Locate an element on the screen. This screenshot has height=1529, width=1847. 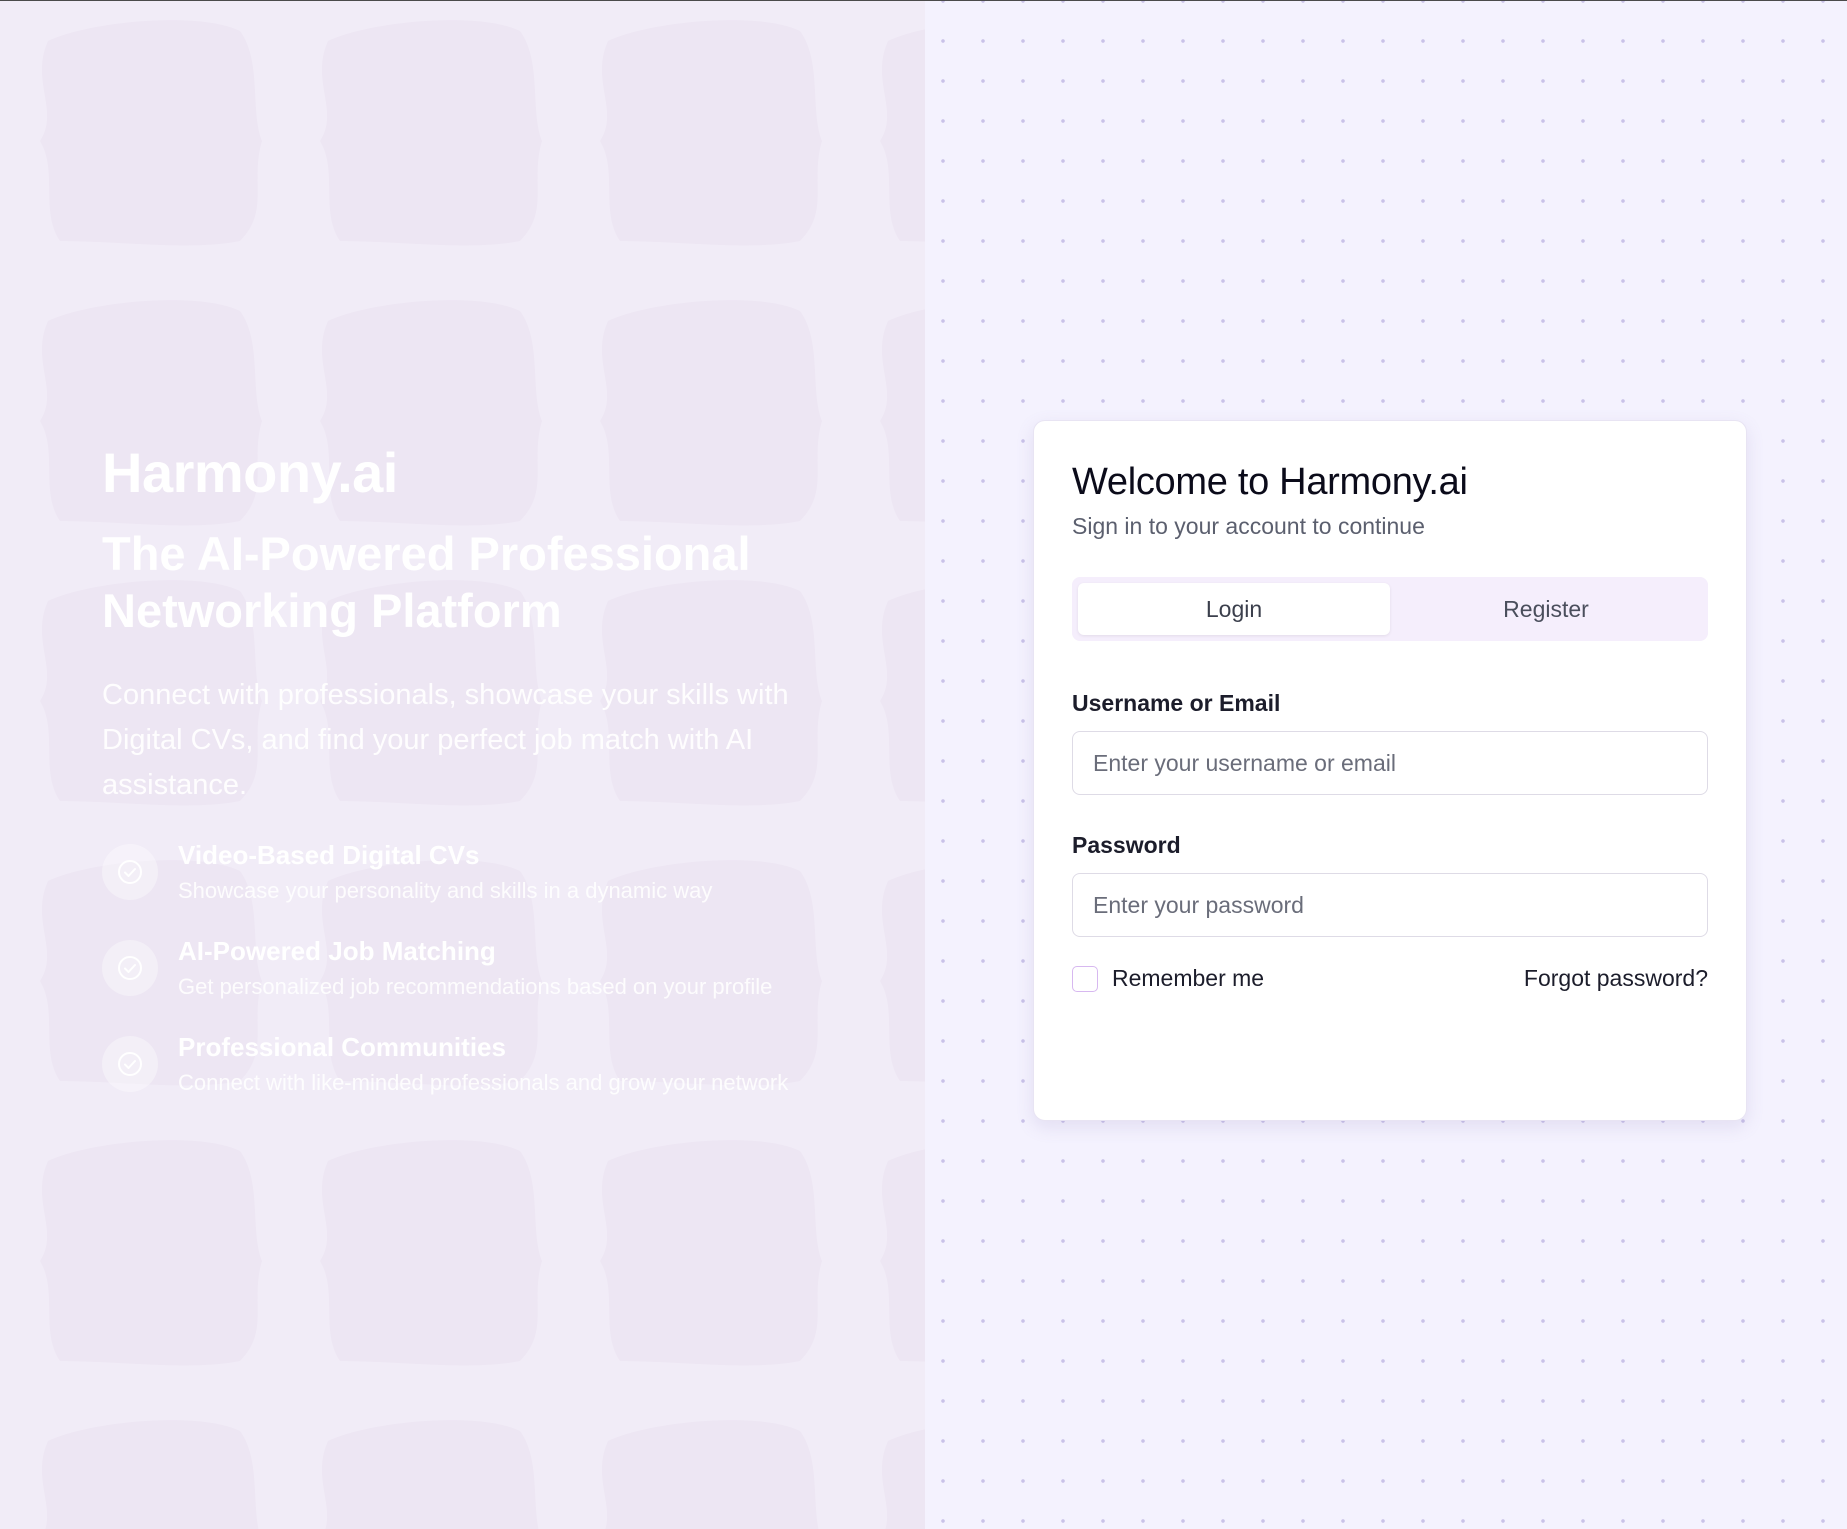
remember-me-label: Remember me is located at coordinates (1188, 978).